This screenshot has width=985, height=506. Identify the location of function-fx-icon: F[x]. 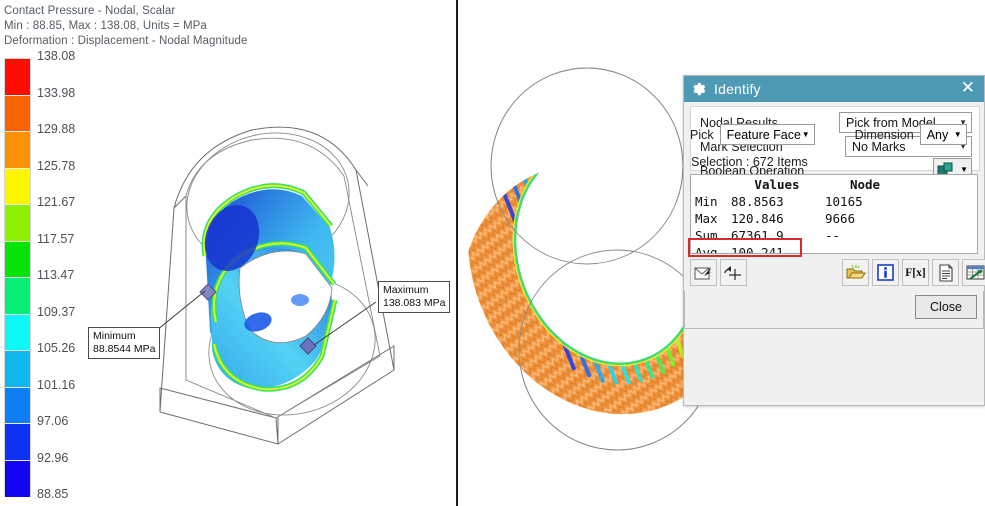
(915, 272).